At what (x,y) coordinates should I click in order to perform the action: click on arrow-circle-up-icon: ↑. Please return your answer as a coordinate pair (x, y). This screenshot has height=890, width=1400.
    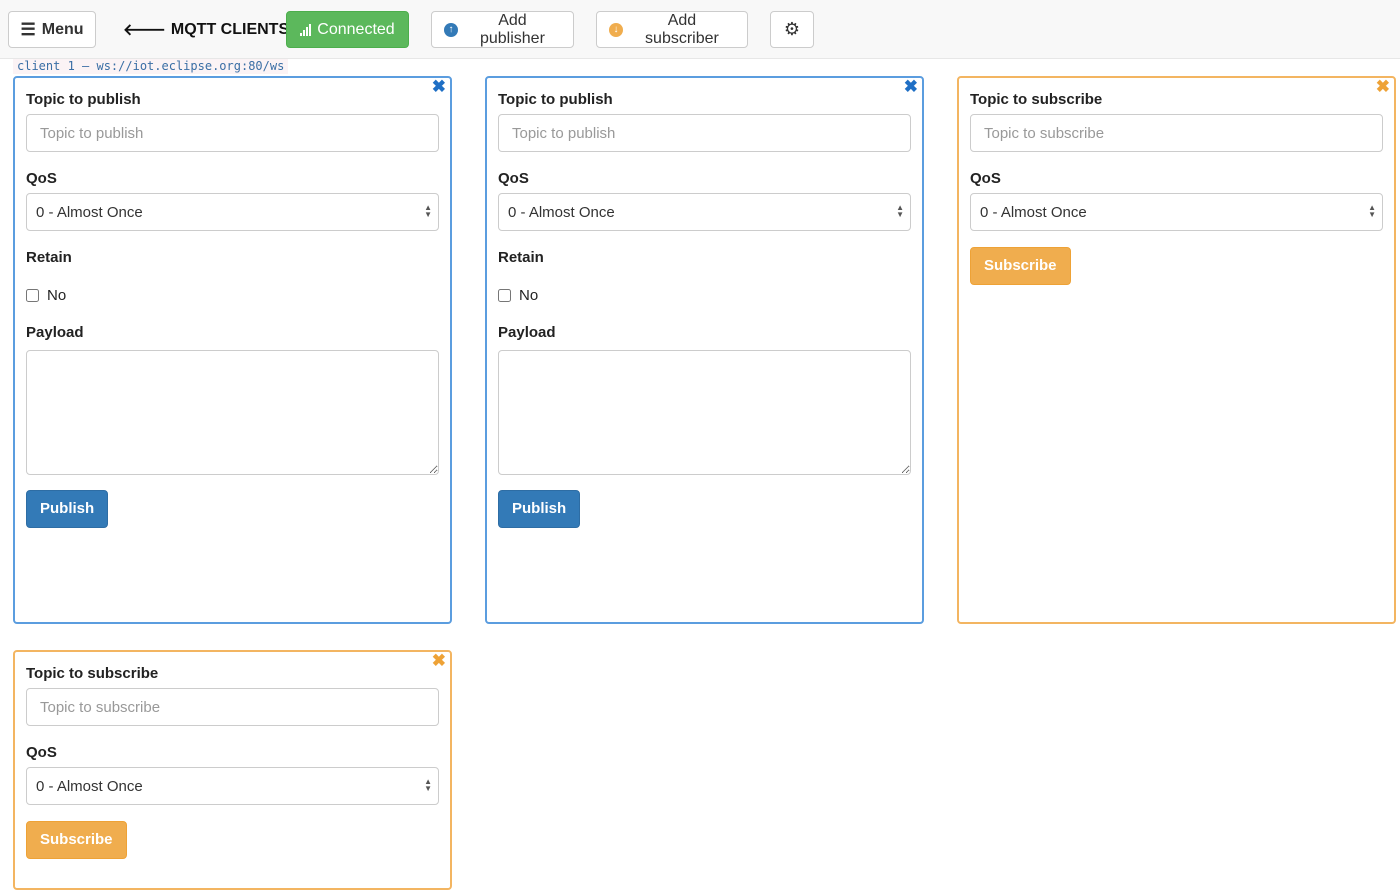
    Looking at the image, I should click on (451, 29).